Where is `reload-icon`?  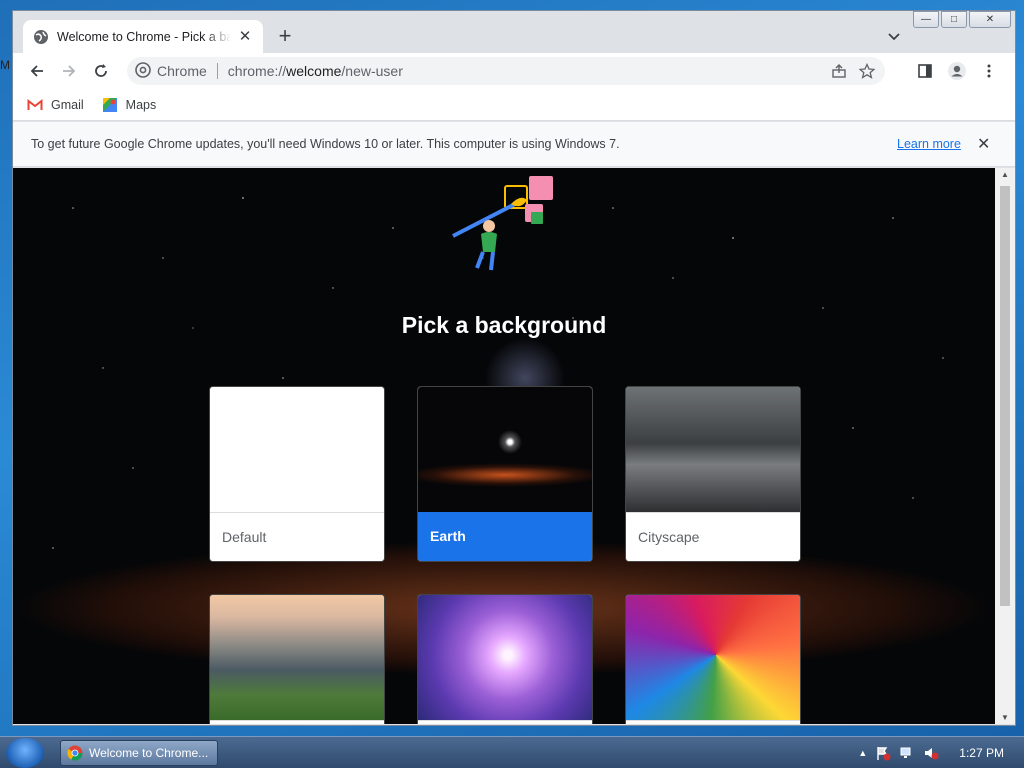
reload-icon is located at coordinates (101, 70).